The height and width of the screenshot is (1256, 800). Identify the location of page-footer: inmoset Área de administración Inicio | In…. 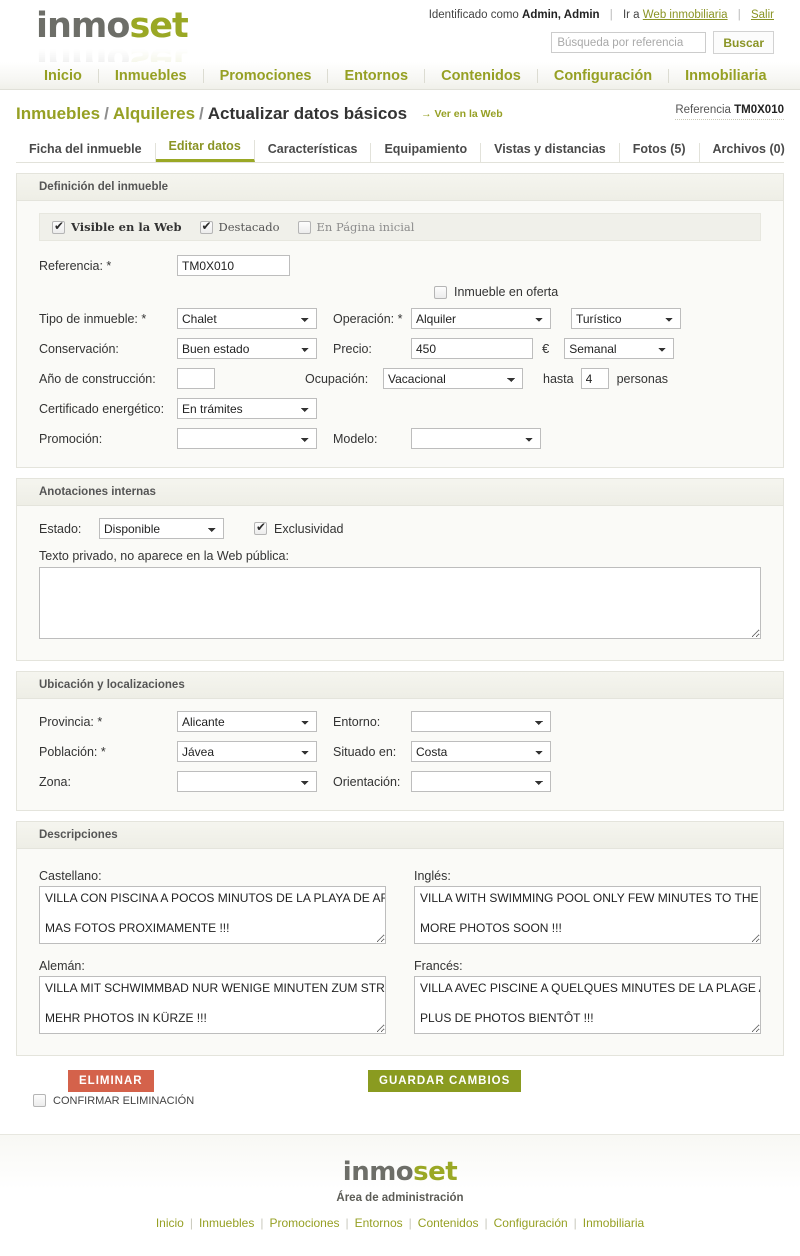
(400, 1195).